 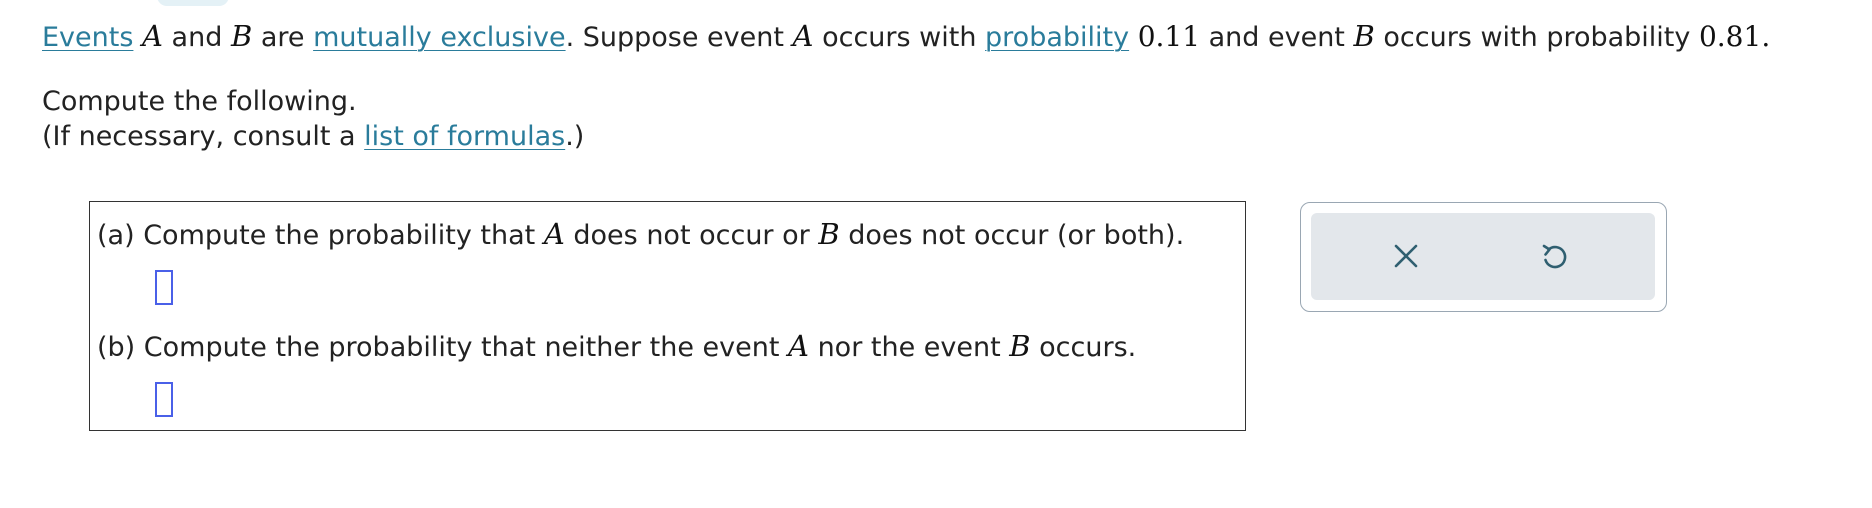 What do you see at coordinates (1730, 36) in the screenshot?
I see `probability-b-value: 0.81` at bounding box center [1730, 36].